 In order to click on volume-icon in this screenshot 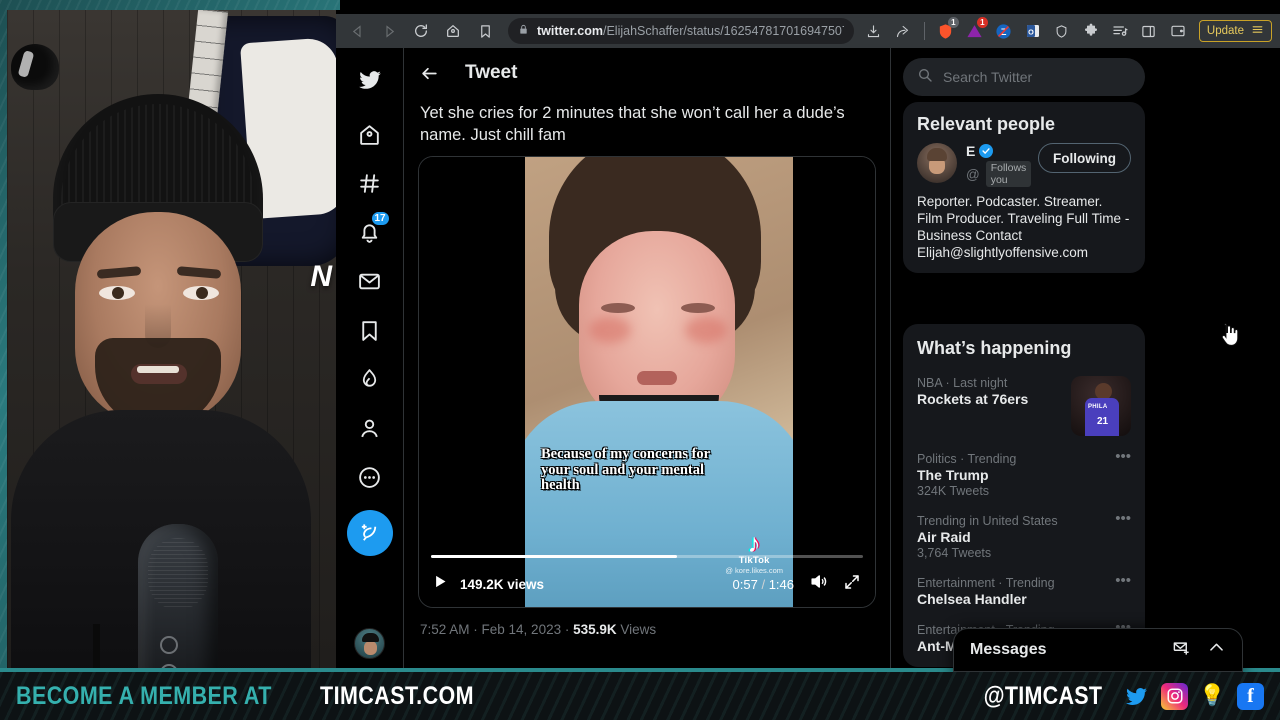, I will do `click(818, 584)`.